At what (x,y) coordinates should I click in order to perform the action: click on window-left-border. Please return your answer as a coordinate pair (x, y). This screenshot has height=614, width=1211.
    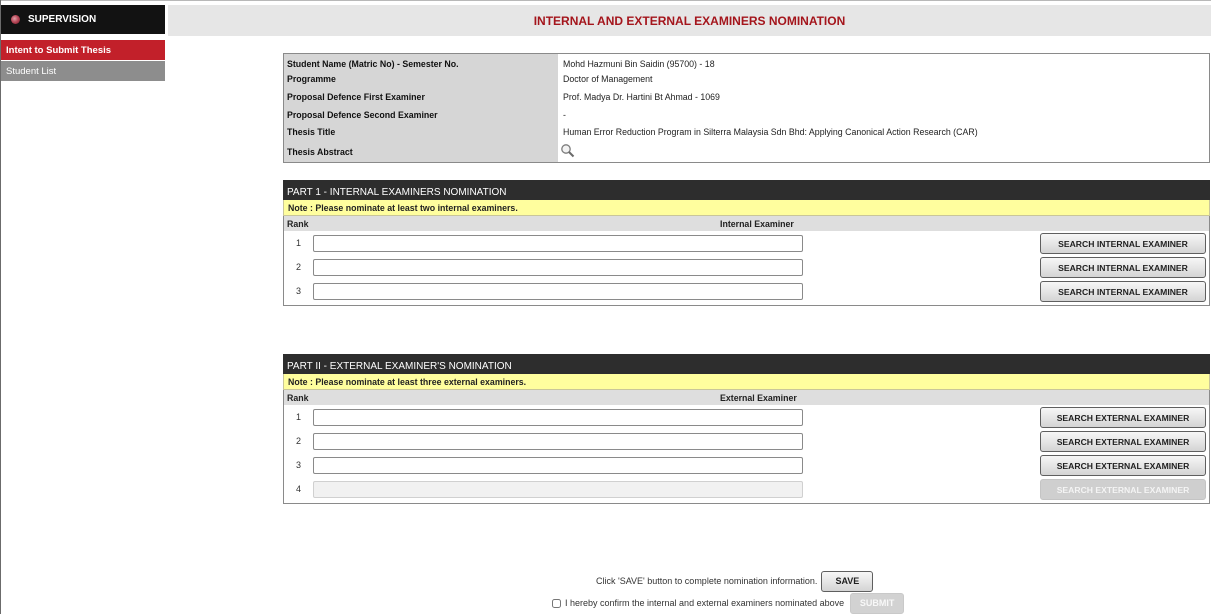
    Looking at the image, I should click on (0, 307).